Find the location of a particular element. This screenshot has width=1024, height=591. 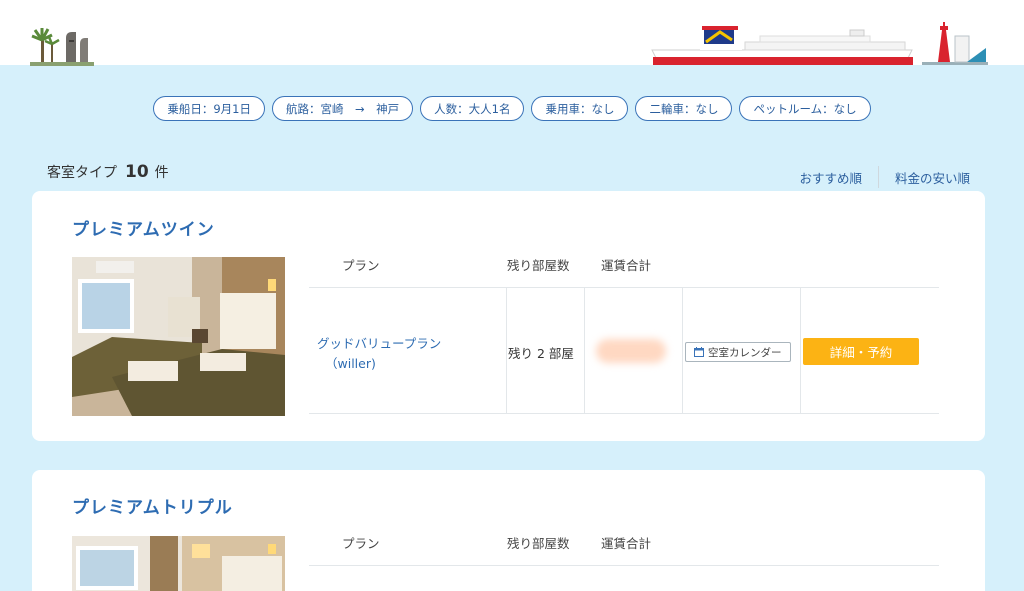

room-title: プレミアムツイン is located at coordinates (143, 227).